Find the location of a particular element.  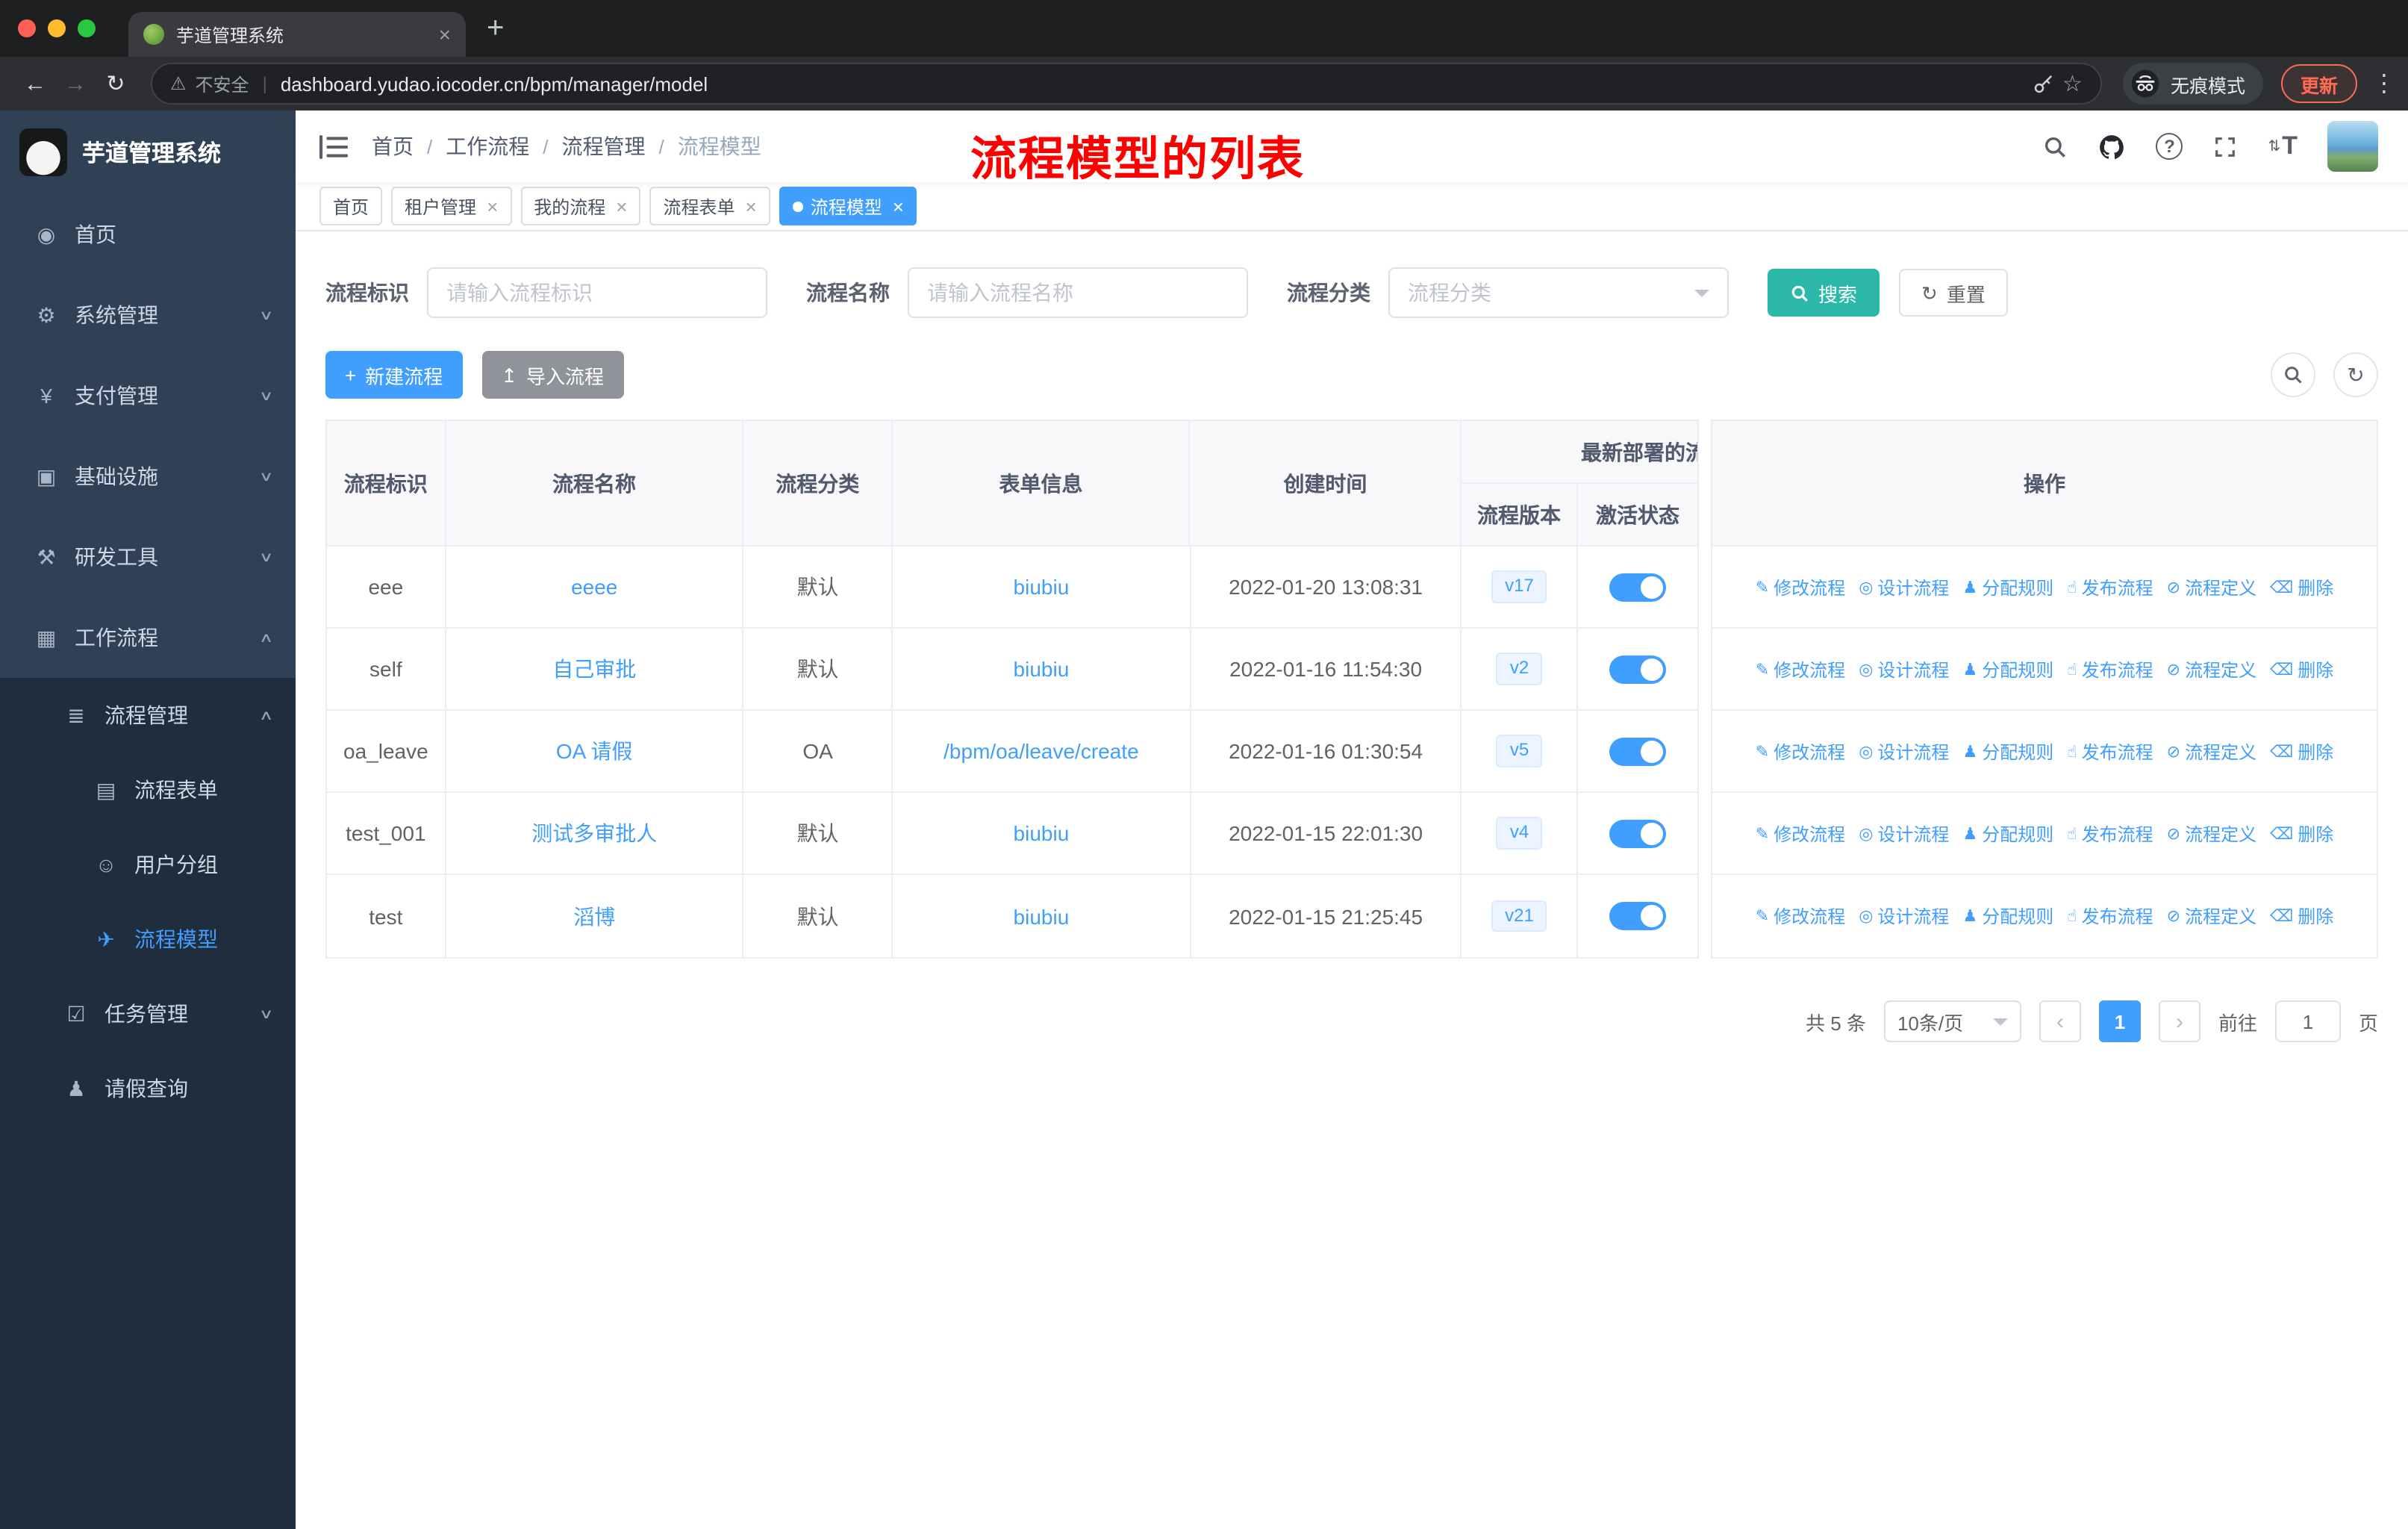

sidebar-item-process-form: ▤ 流程表单 is located at coordinates (148, 790).